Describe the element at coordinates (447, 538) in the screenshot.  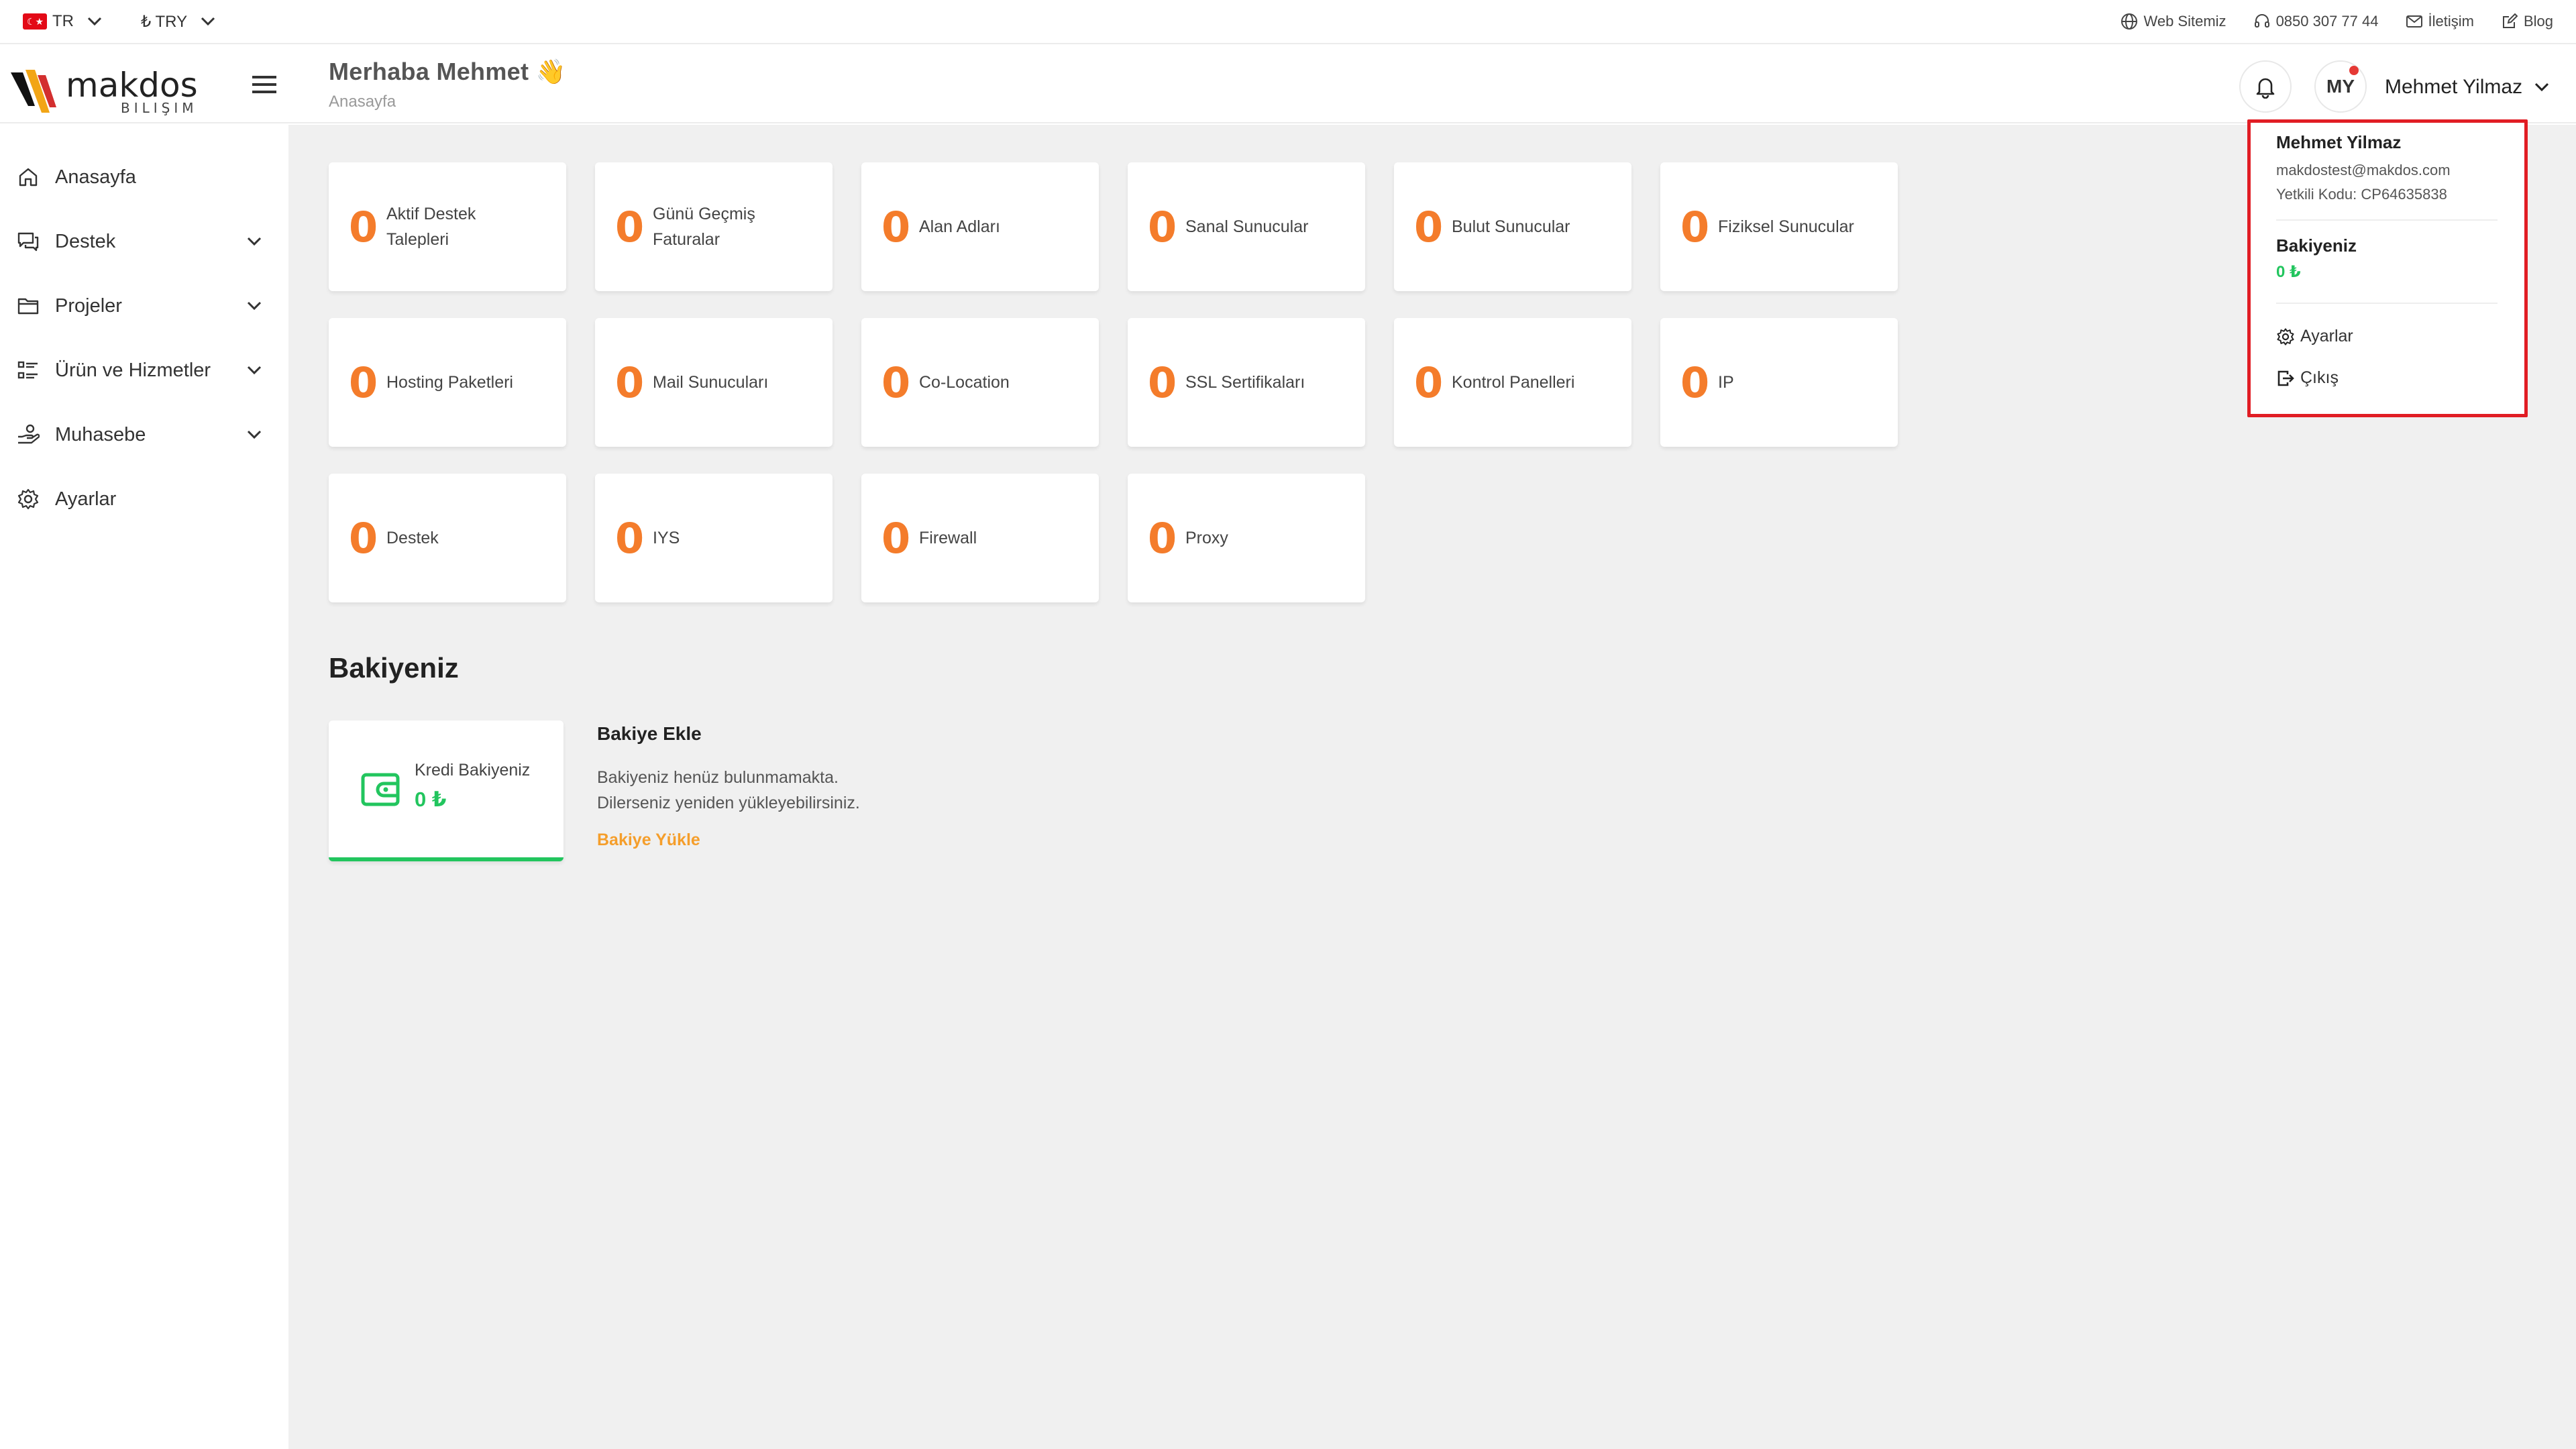
I see `stat-card-destek: 0 Destek` at that location.